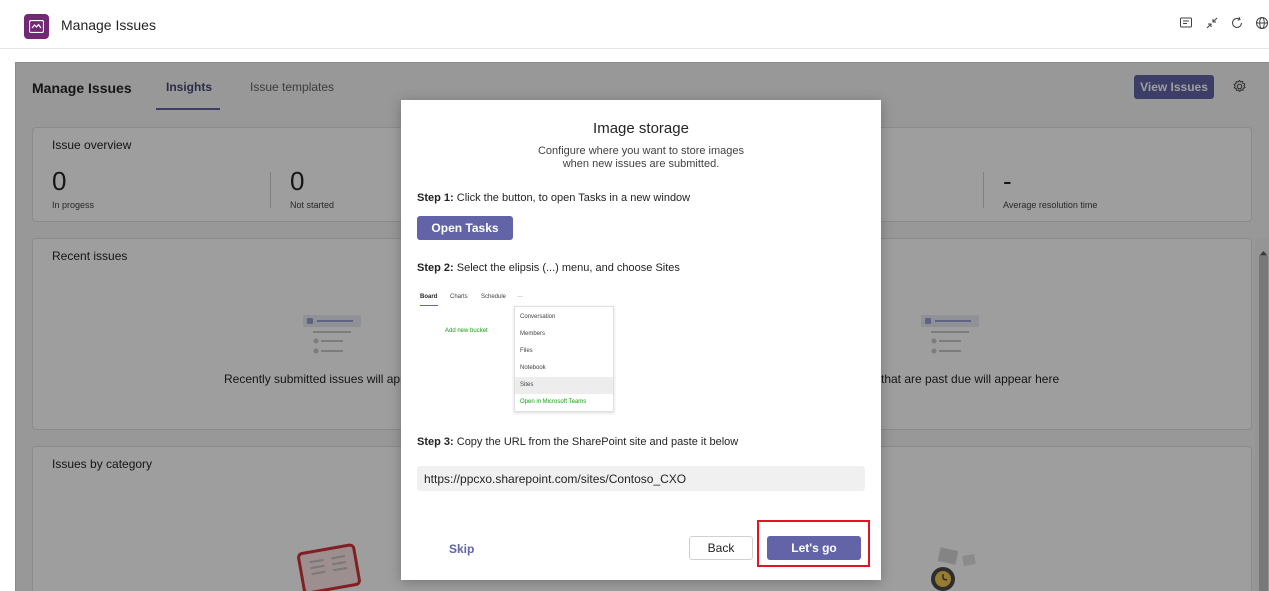  I want to click on mock-tab-schedule: Schedule, so click(494, 297).